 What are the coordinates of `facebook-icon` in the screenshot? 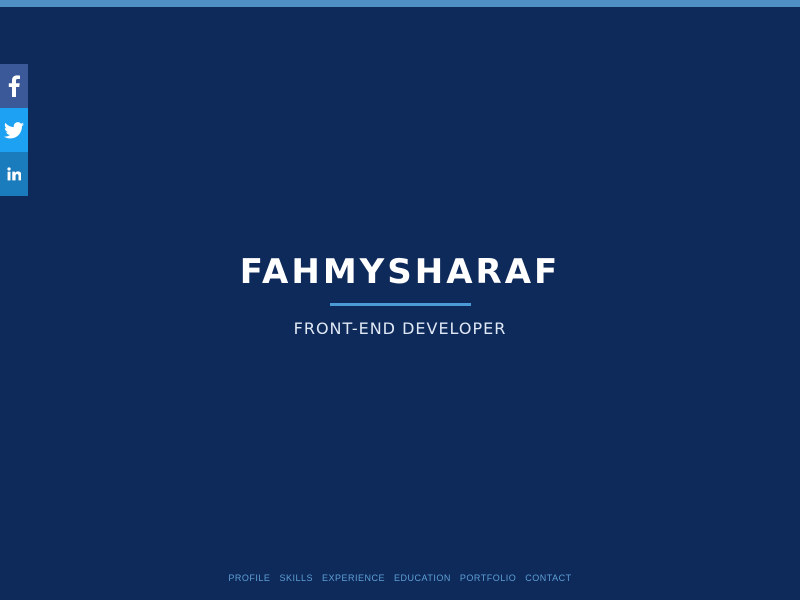 It's located at (14, 86).